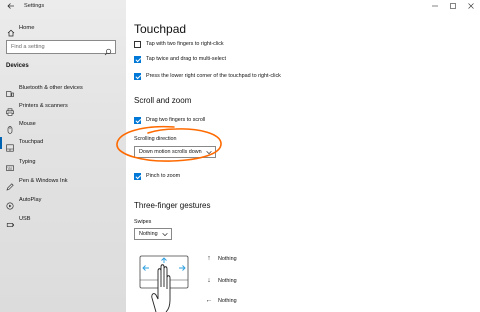 Image resolution: width=480 pixels, height=312 pixels. I want to click on sidebar-item-typing: Typing, so click(63, 163).